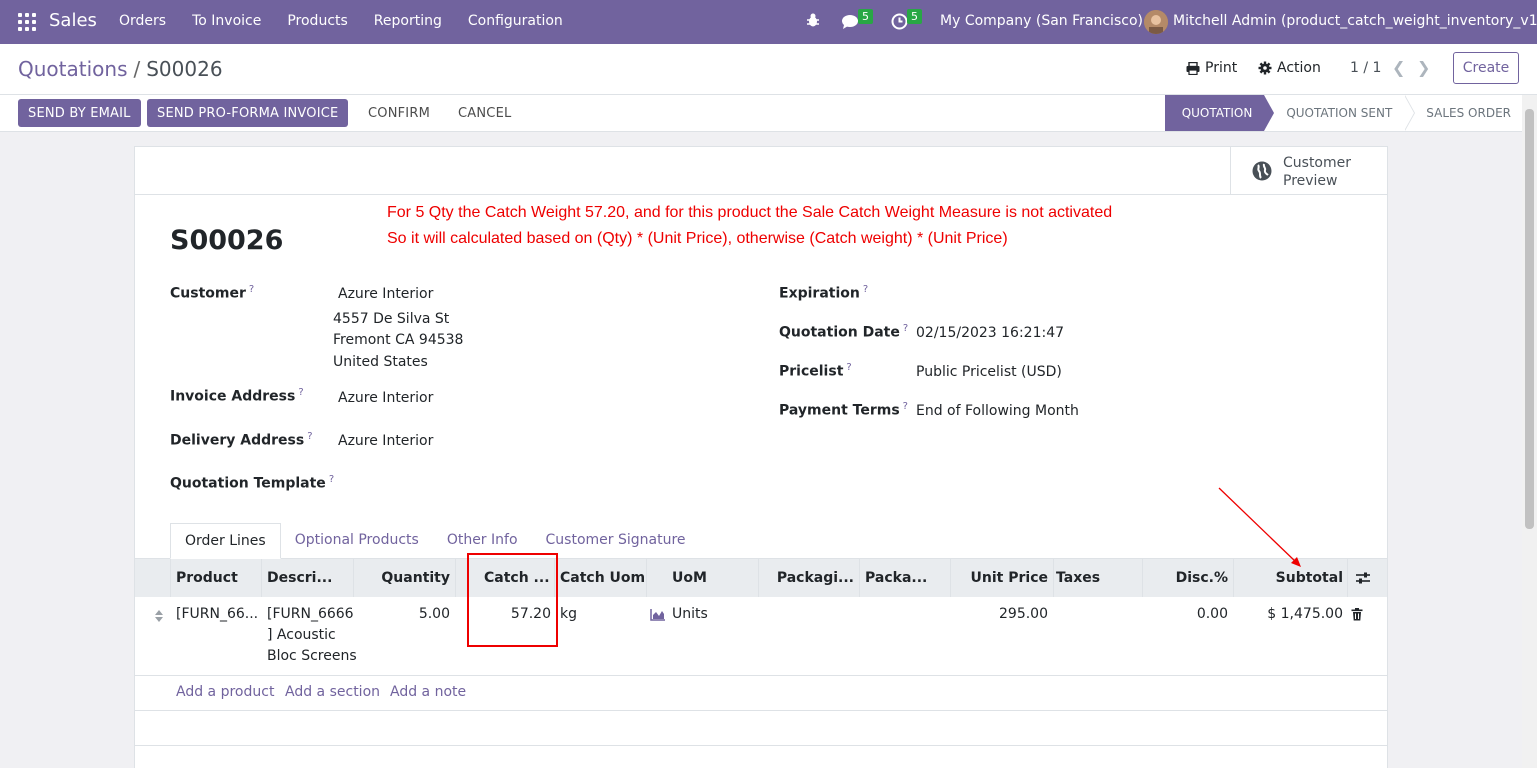 This screenshot has width=1537, height=768. I want to click on create-button: Create, so click(1486, 68).